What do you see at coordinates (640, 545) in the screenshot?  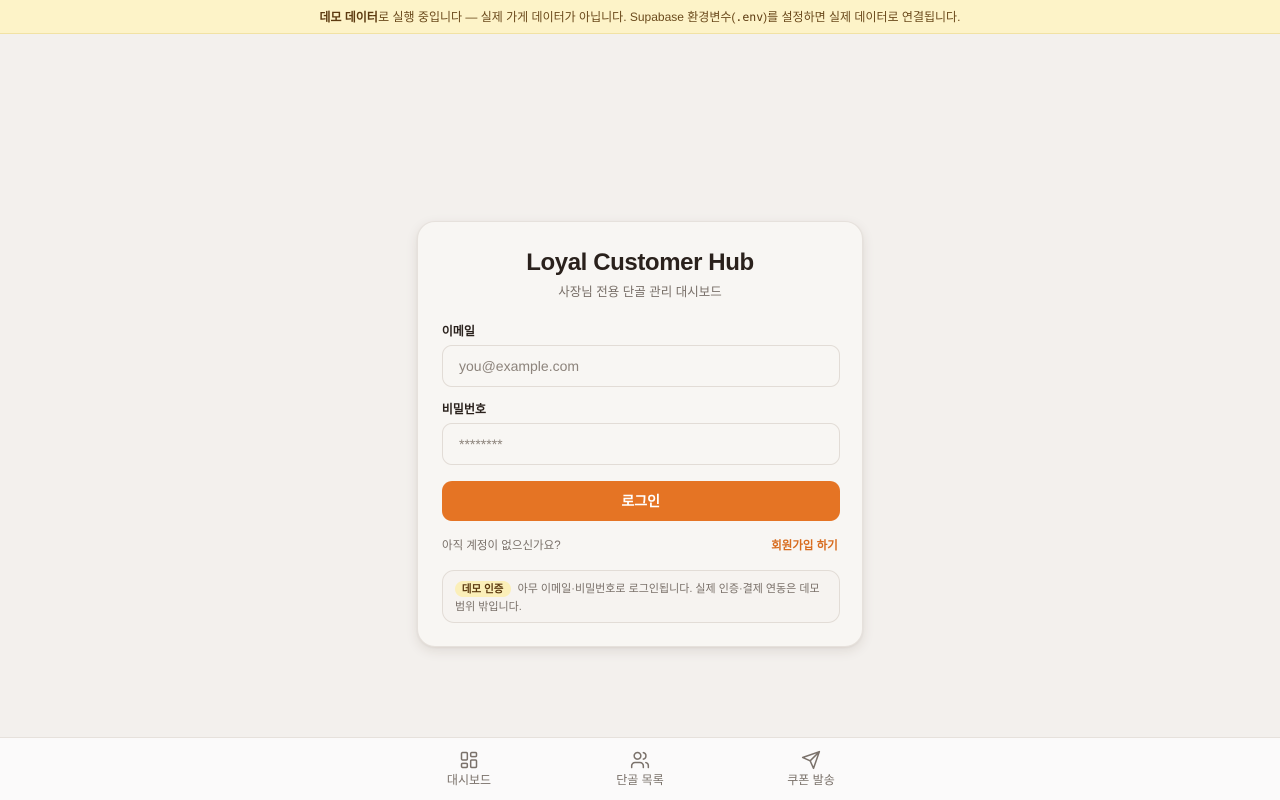 I see `signup-row: 아직 계정이 없으신가요? 회원가입 하기` at bounding box center [640, 545].